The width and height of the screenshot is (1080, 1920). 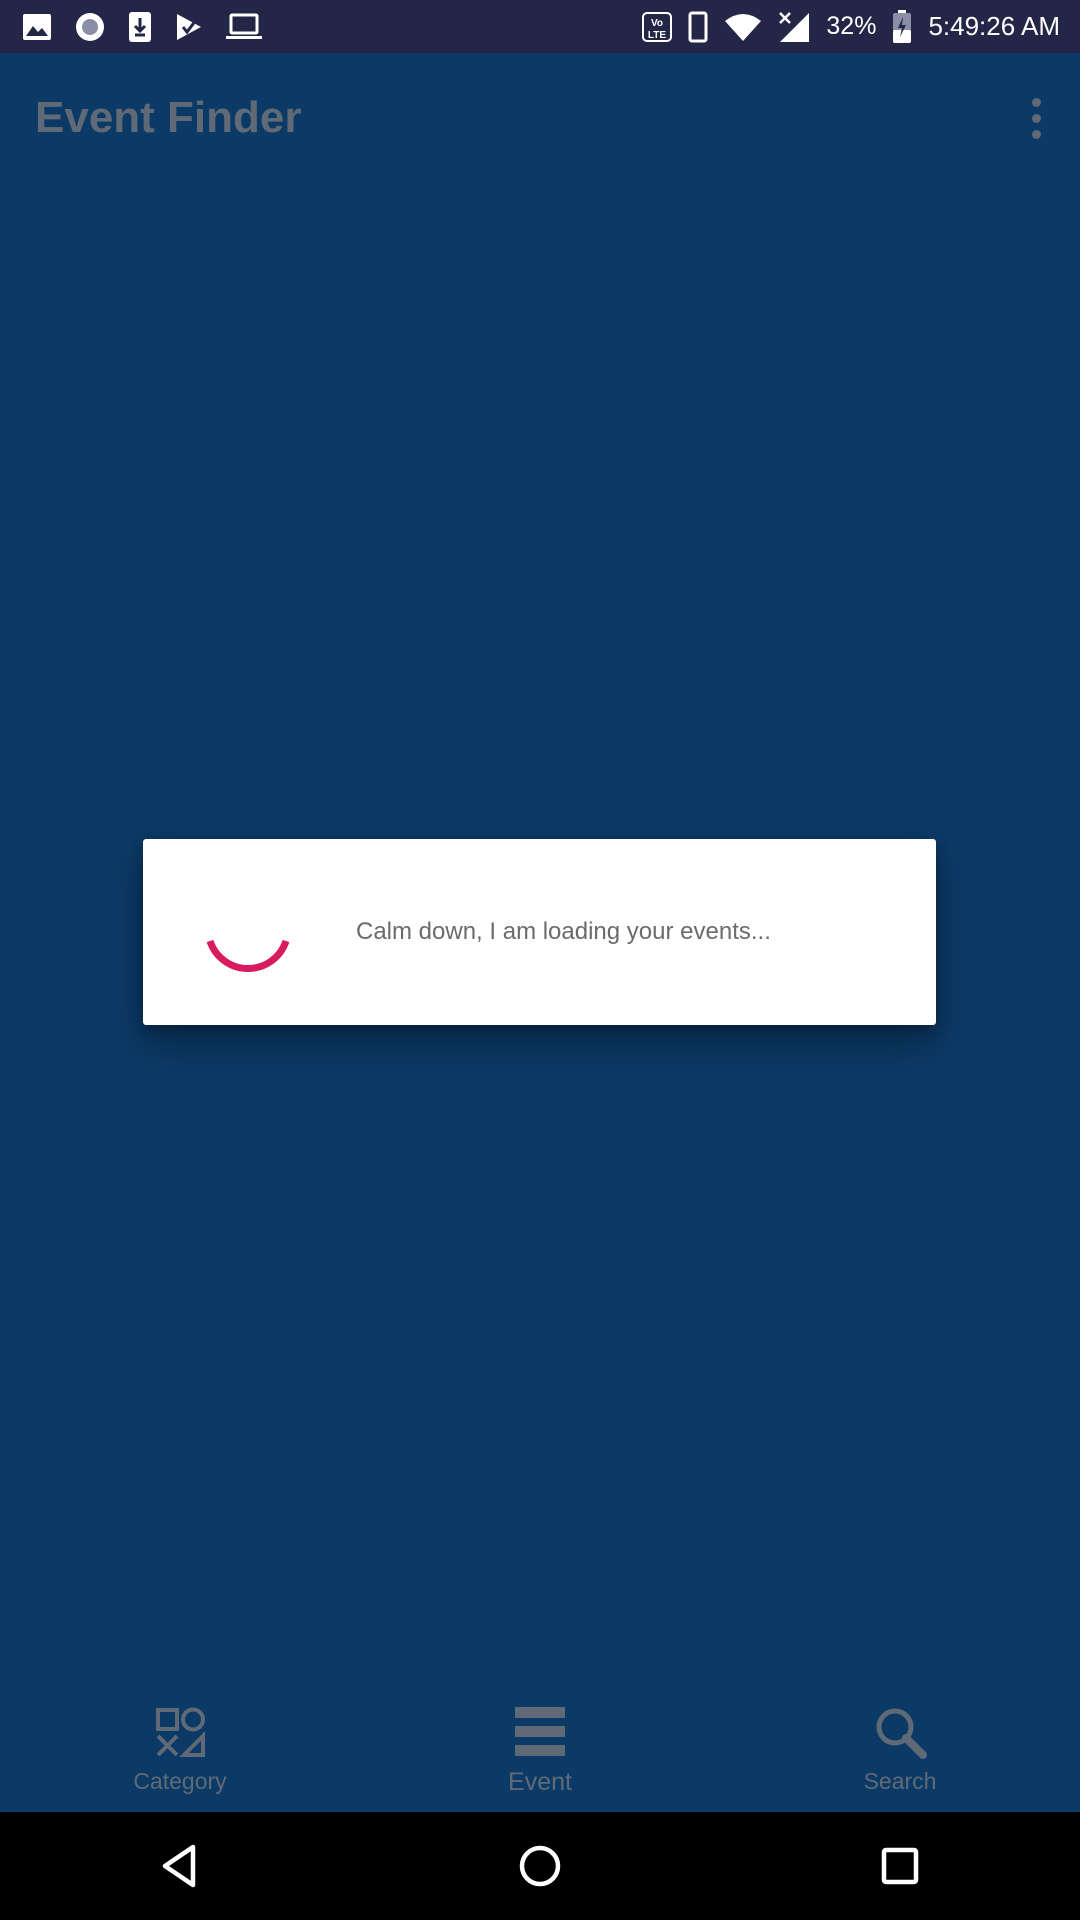 I want to click on svg-text: Vo, so click(x=657, y=23).